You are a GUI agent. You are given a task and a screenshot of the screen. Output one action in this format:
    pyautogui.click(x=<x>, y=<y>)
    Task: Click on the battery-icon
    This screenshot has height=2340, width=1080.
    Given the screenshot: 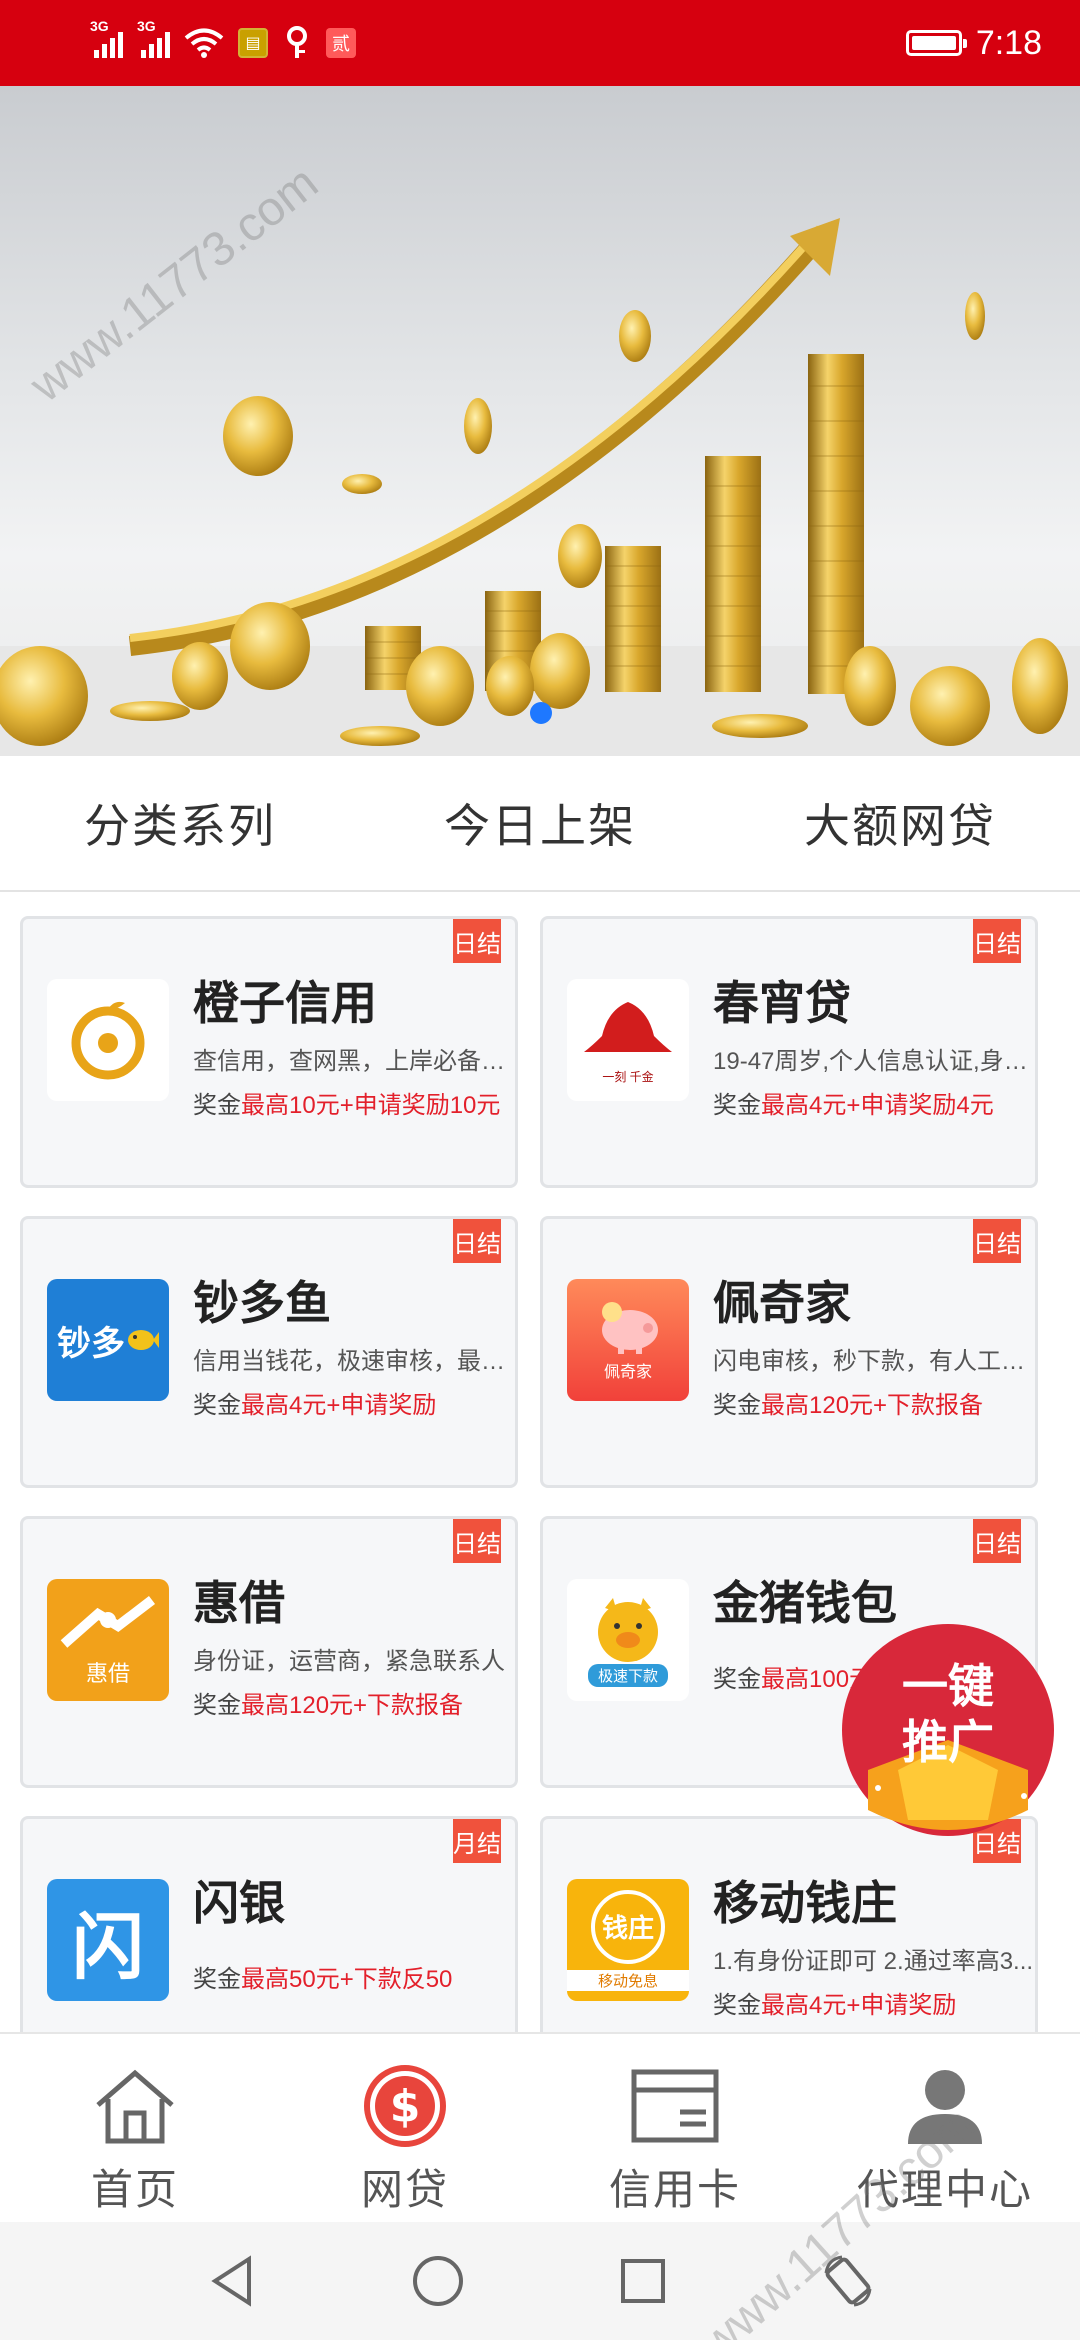 What is the action you would take?
    pyautogui.click(x=936, y=43)
    